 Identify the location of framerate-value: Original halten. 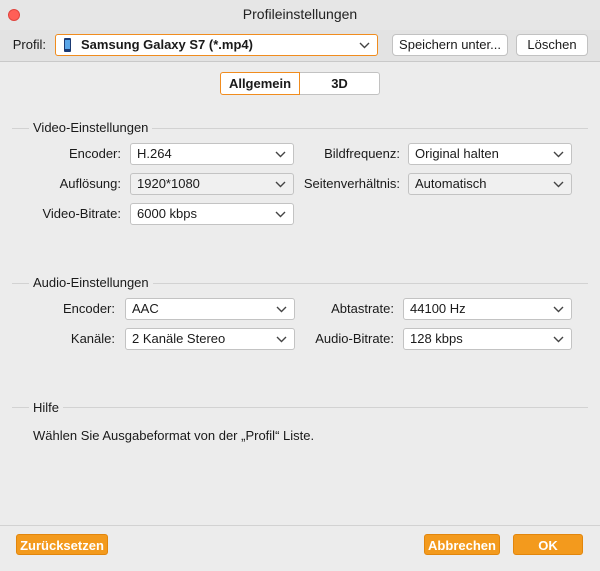
(457, 153).